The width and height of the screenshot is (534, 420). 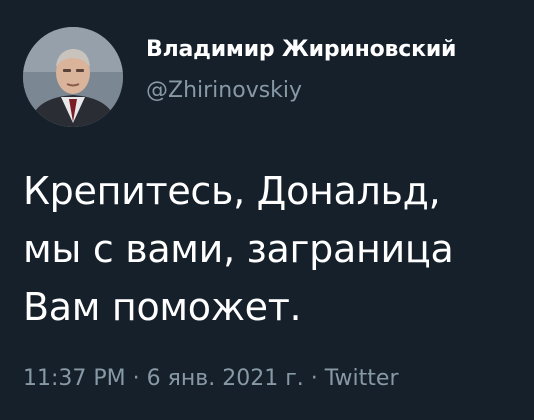 What do you see at coordinates (225, 378) in the screenshot?
I see `tweet-date: 6 янв. 2021 г.` at bounding box center [225, 378].